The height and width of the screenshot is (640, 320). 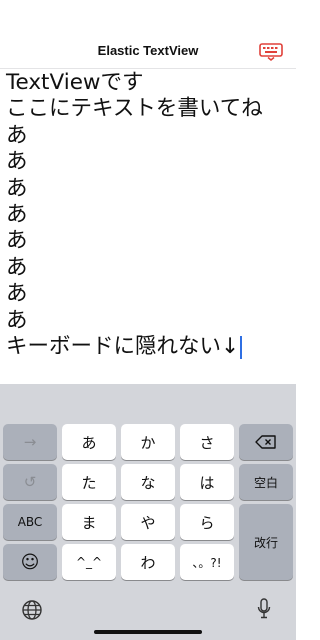 I want to click on punctuation-key: 、。?!, so click(x=207, y=562).